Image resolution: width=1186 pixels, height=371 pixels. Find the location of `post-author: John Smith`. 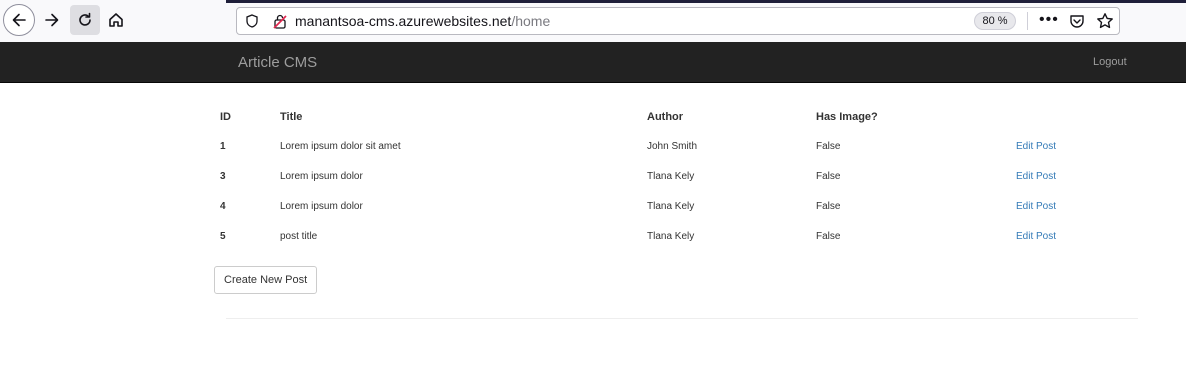

post-author: John Smith is located at coordinates (672, 146).